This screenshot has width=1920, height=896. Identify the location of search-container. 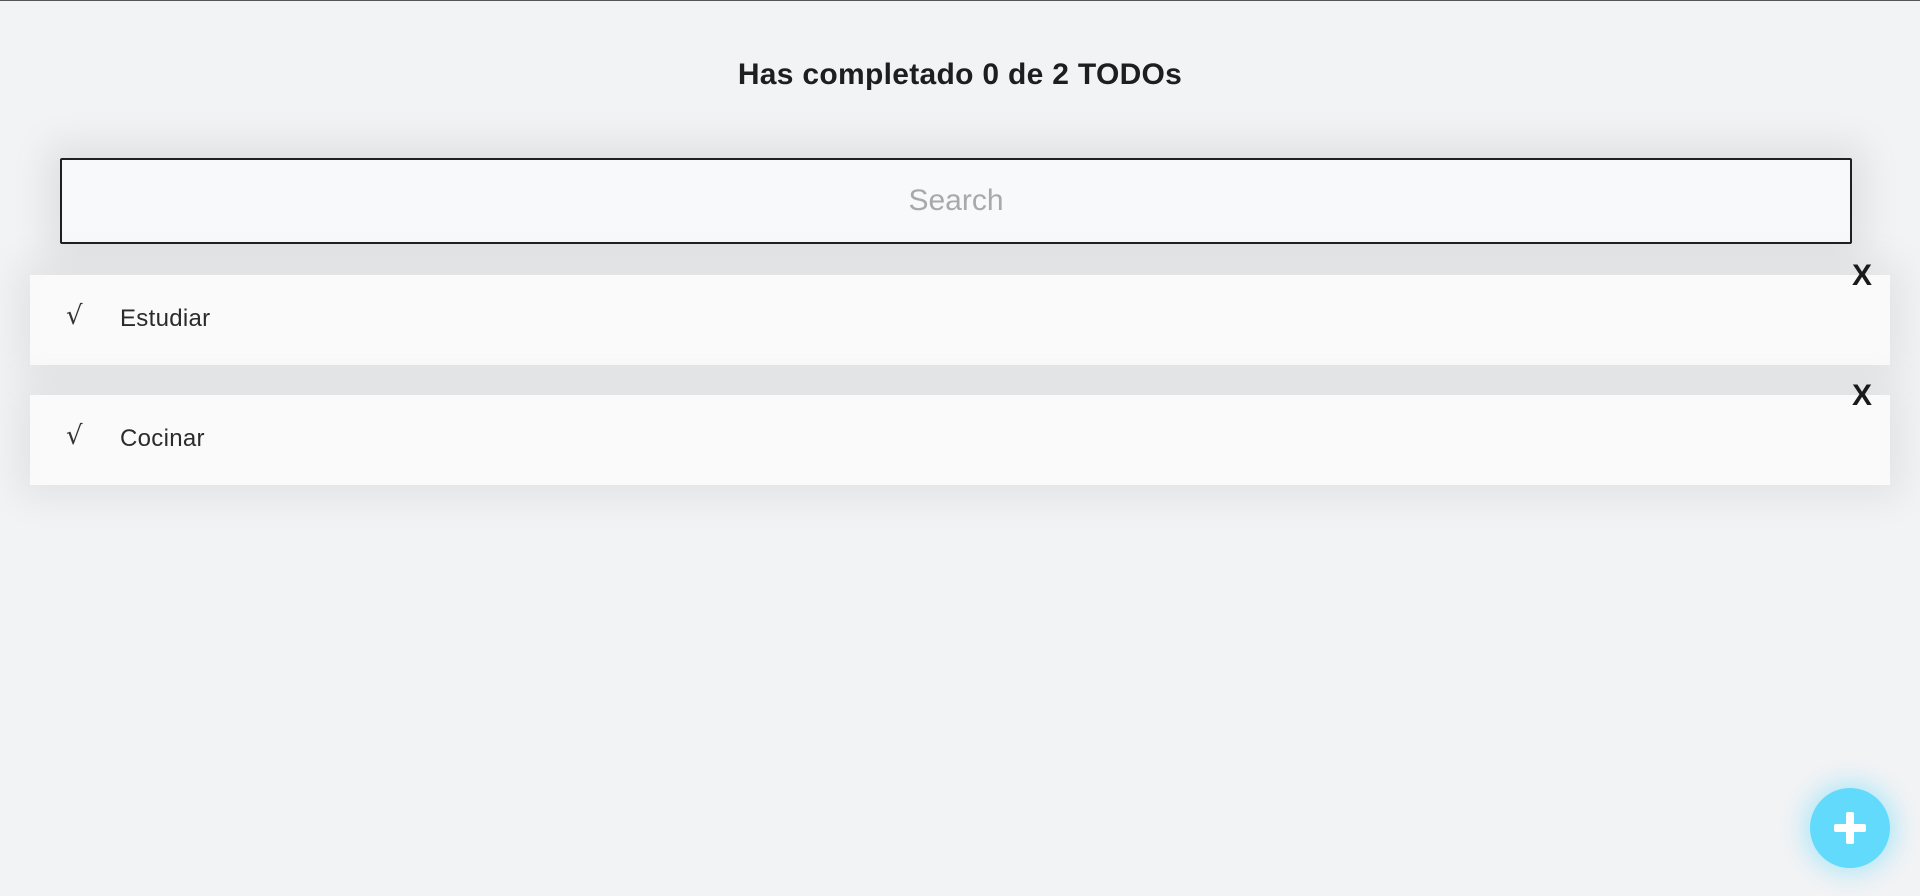
(956, 201).